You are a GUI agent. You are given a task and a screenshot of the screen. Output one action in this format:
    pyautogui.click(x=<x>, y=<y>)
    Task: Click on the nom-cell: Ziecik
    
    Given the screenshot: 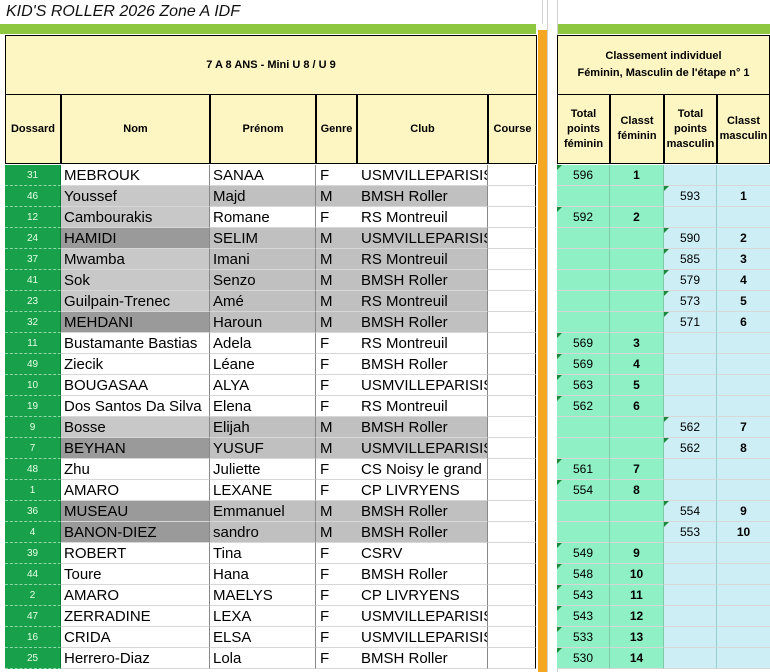 What is the action you would take?
    pyautogui.click(x=135, y=364)
    